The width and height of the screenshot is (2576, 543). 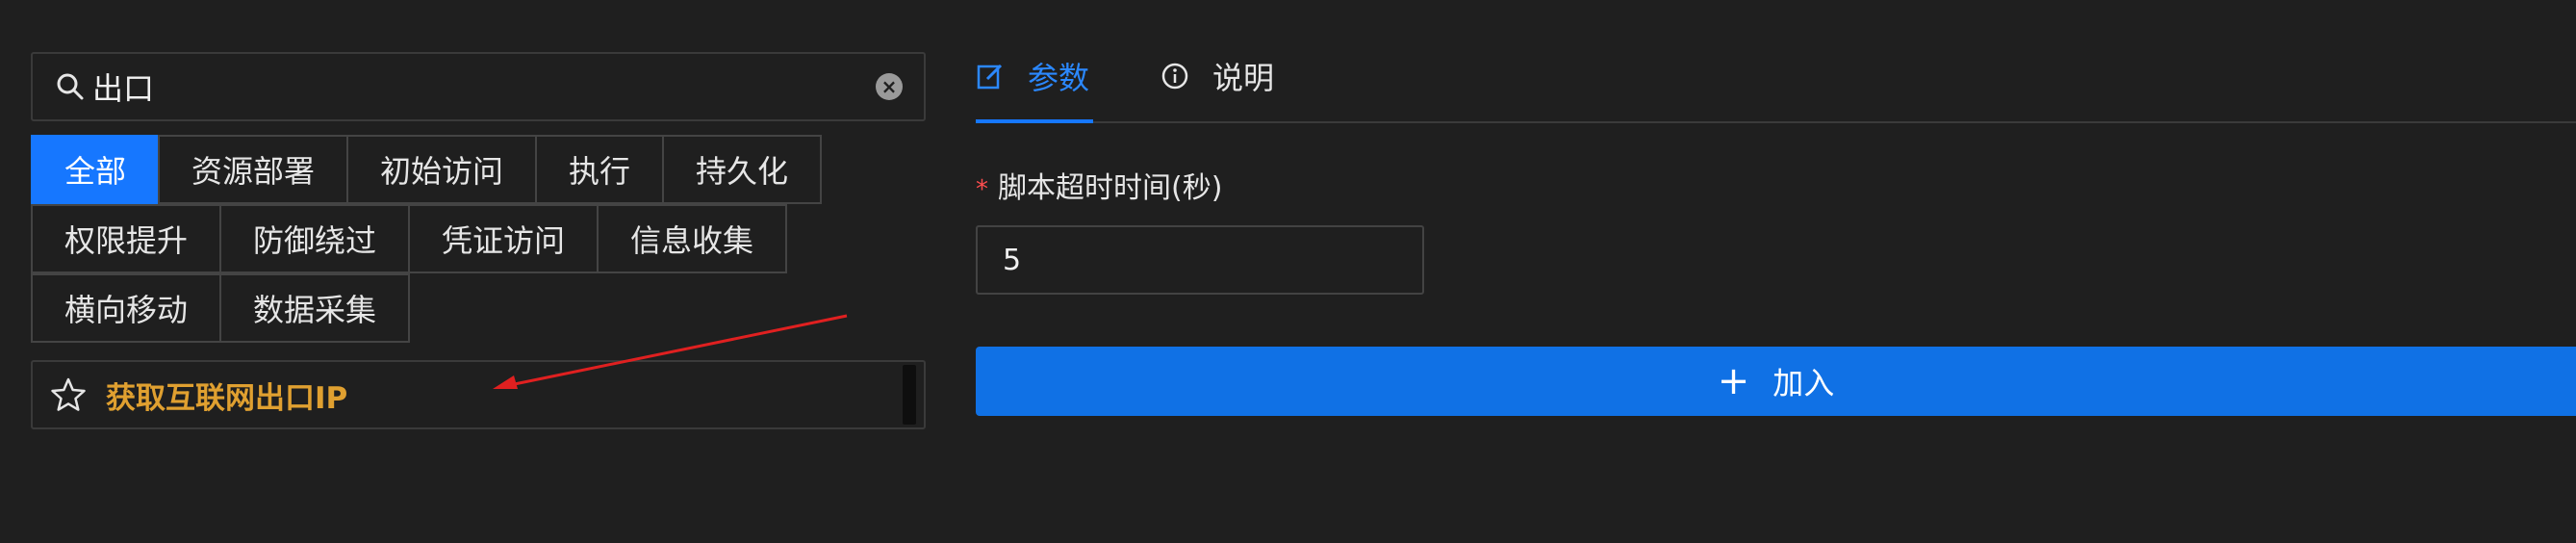 What do you see at coordinates (69, 394) in the screenshot?
I see `star-icon` at bounding box center [69, 394].